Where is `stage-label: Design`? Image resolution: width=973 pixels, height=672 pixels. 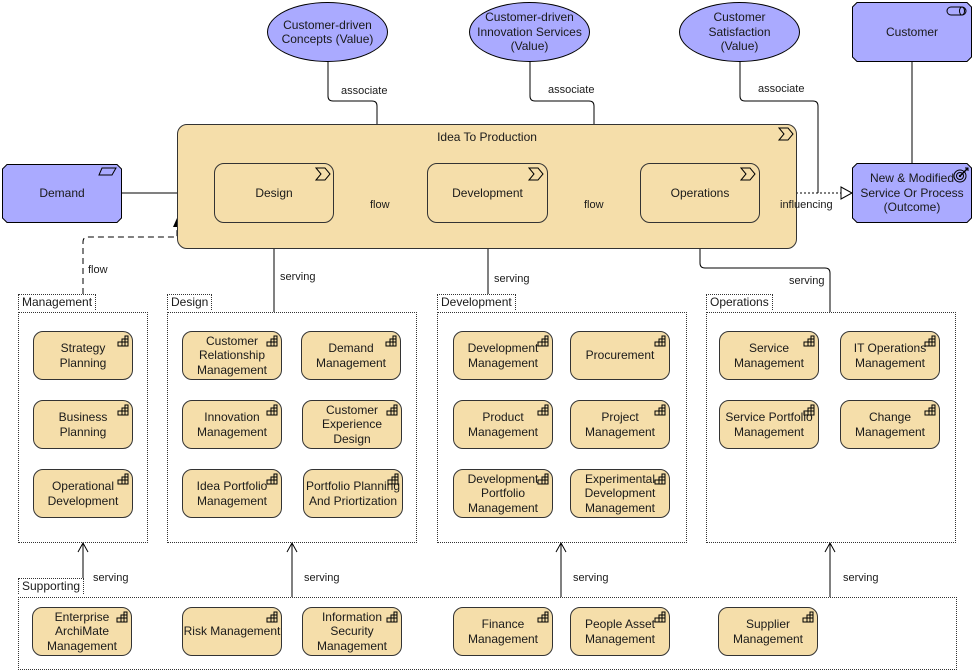
stage-label: Design is located at coordinates (274, 192).